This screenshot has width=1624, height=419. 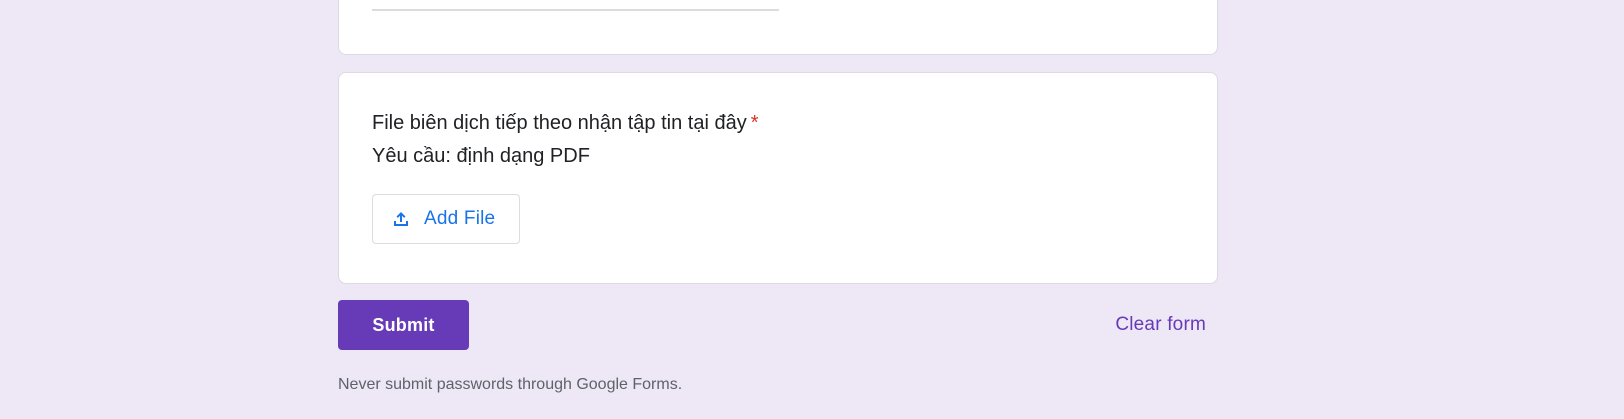 What do you see at coordinates (754, 123) in the screenshot?
I see `required-asterisk: *` at bounding box center [754, 123].